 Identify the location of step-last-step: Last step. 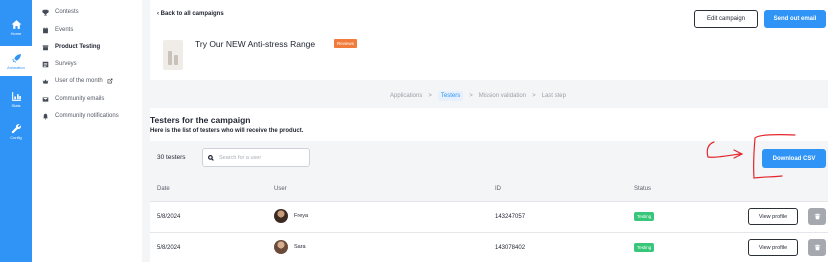
(554, 96).